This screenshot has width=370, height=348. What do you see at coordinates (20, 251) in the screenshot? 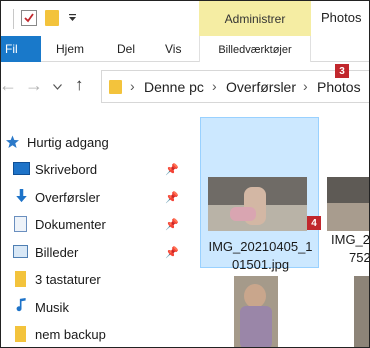
I see `pictures-icon` at bounding box center [20, 251].